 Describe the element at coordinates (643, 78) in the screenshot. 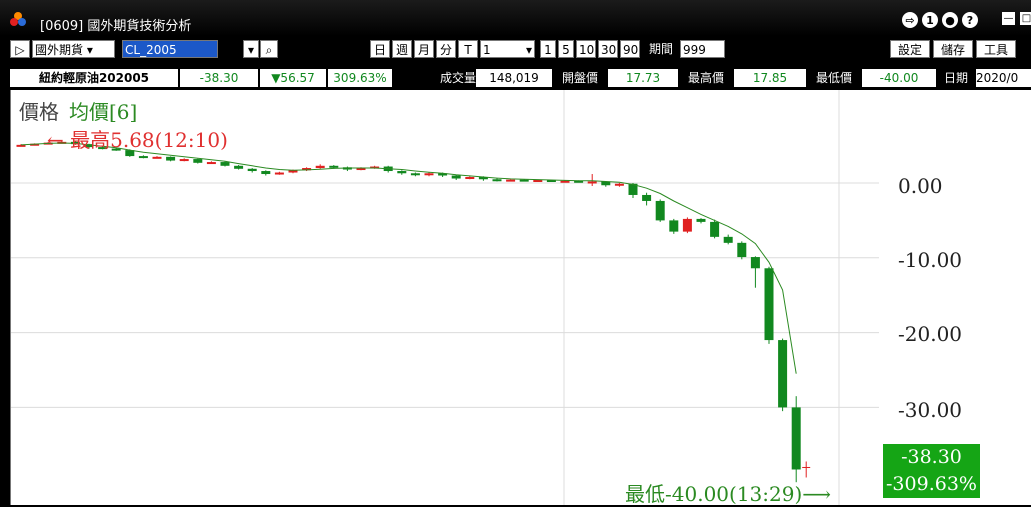

I see `open-value: 17.73` at that location.